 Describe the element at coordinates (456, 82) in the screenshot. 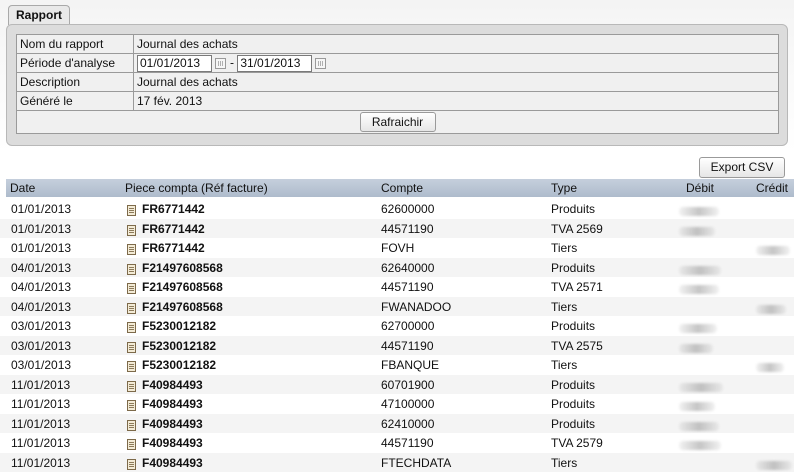

I see `description-value: Journal des achats` at that location.